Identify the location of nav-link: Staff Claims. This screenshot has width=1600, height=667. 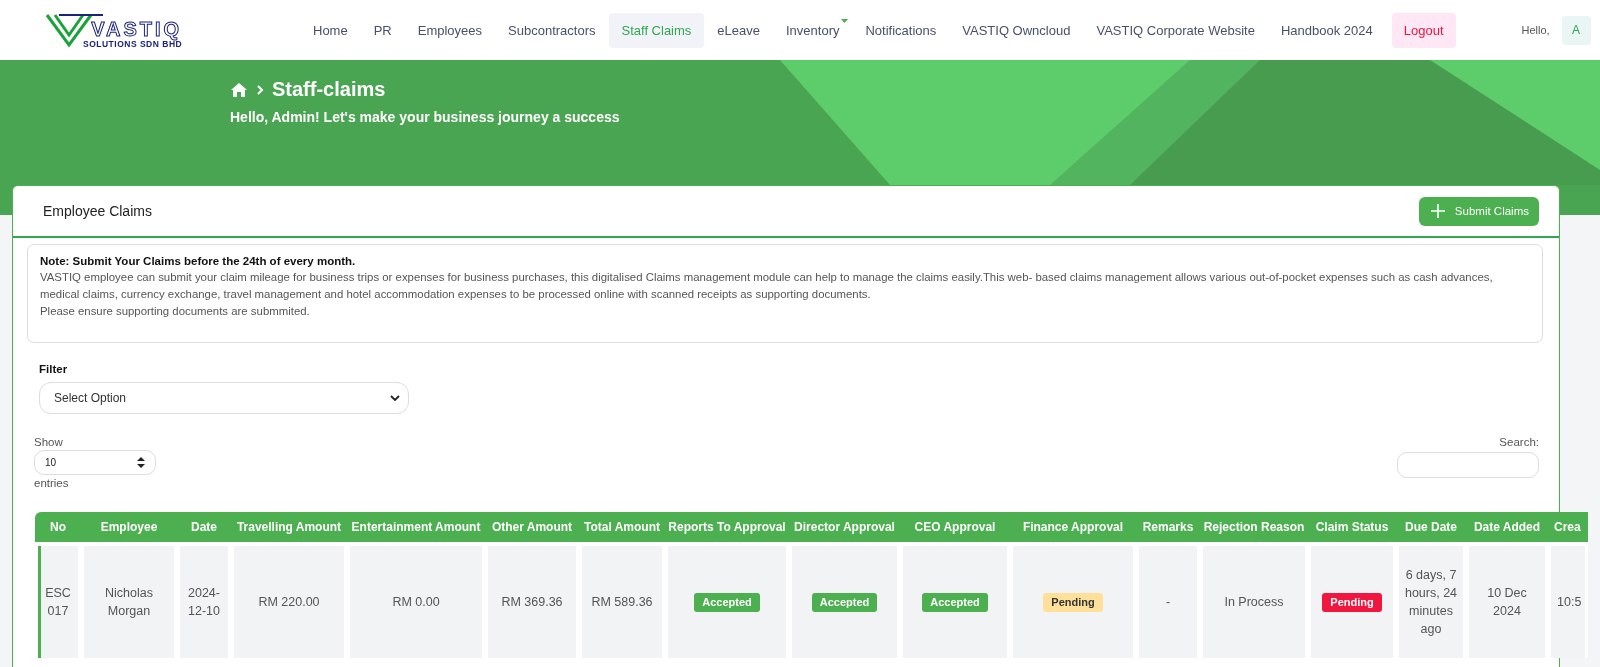
(656, 30).